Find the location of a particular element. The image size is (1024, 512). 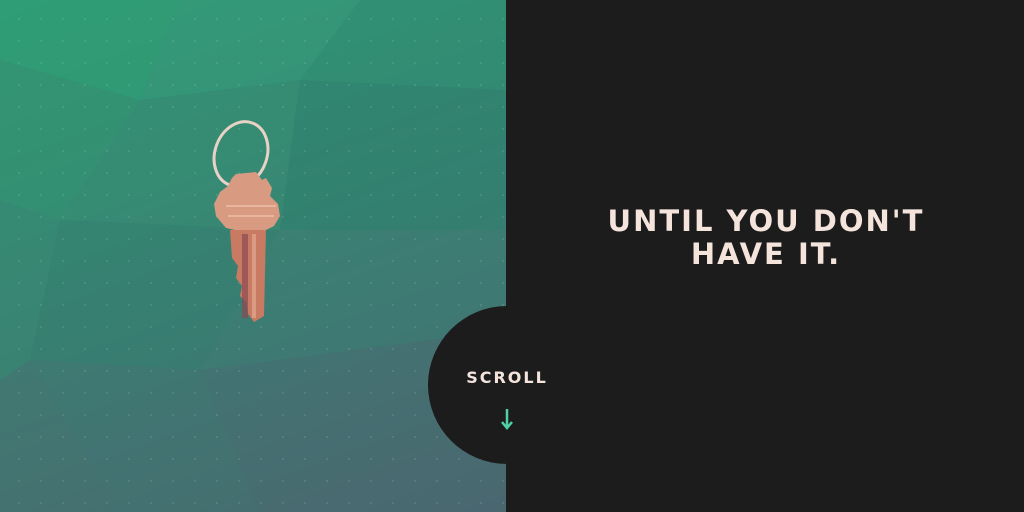

headline-line-2: HAVE IT. is located at coordinates (766, 254).